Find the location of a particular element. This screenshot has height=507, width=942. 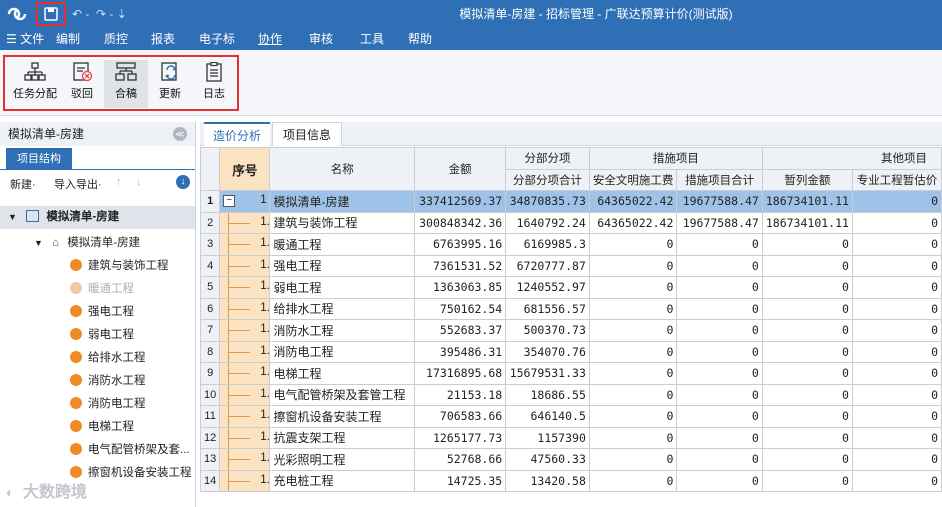

amount-cell: 17316895.68 is located at coordinates (460, 373).